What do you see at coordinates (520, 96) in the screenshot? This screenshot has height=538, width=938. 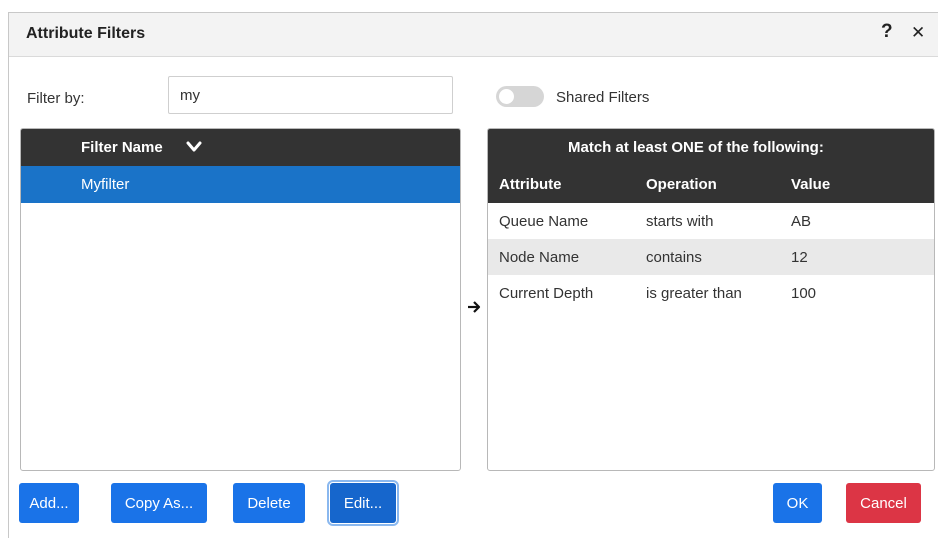 I see `shared-filters-toggle` at bounding box center [520, 96].